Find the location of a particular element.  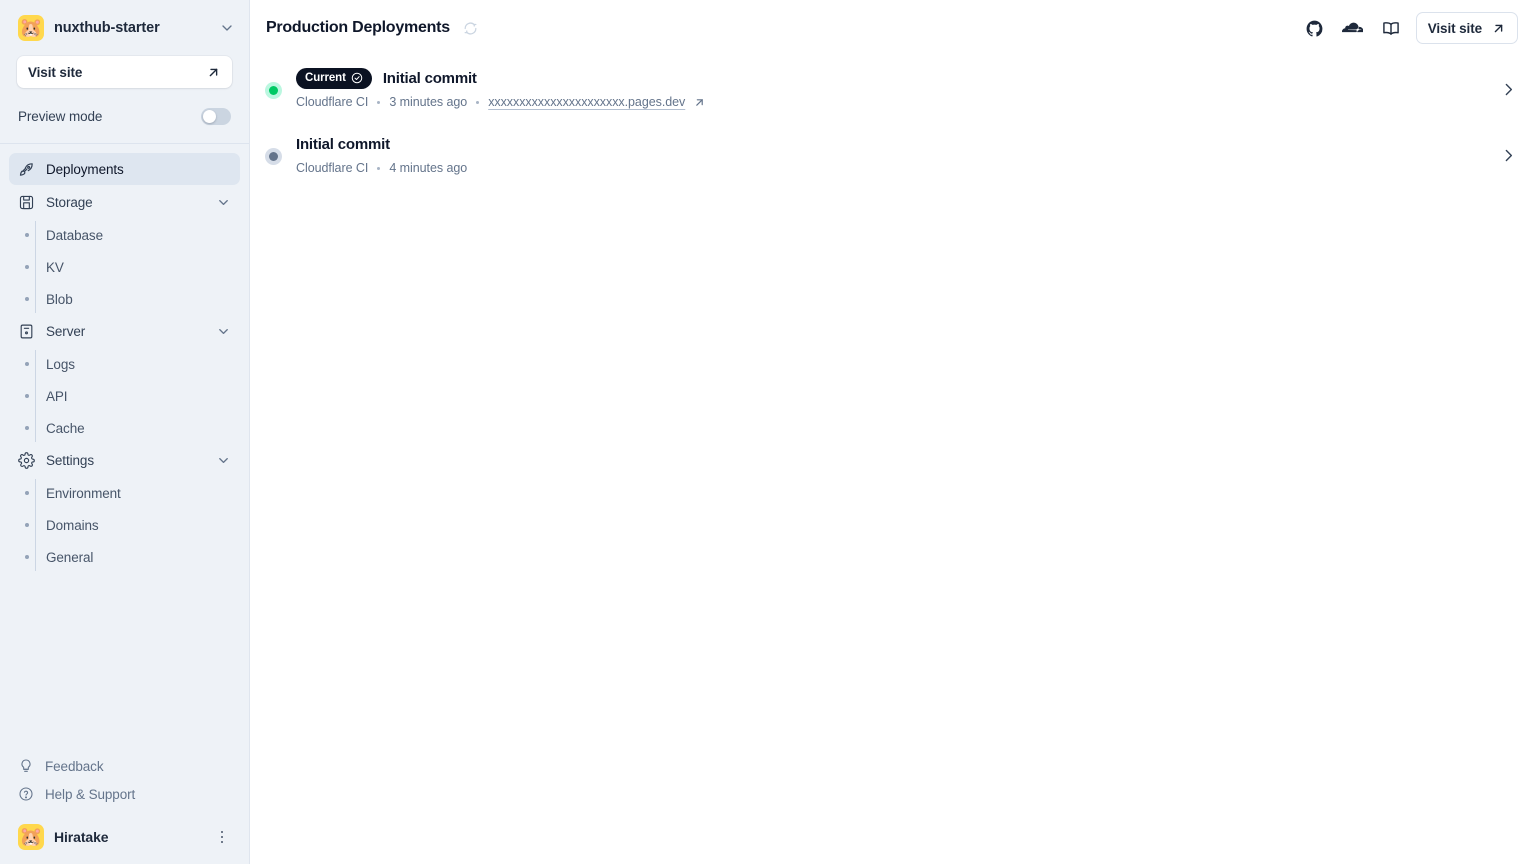

user-name: Hiratake is located at coordinates (81, 837).